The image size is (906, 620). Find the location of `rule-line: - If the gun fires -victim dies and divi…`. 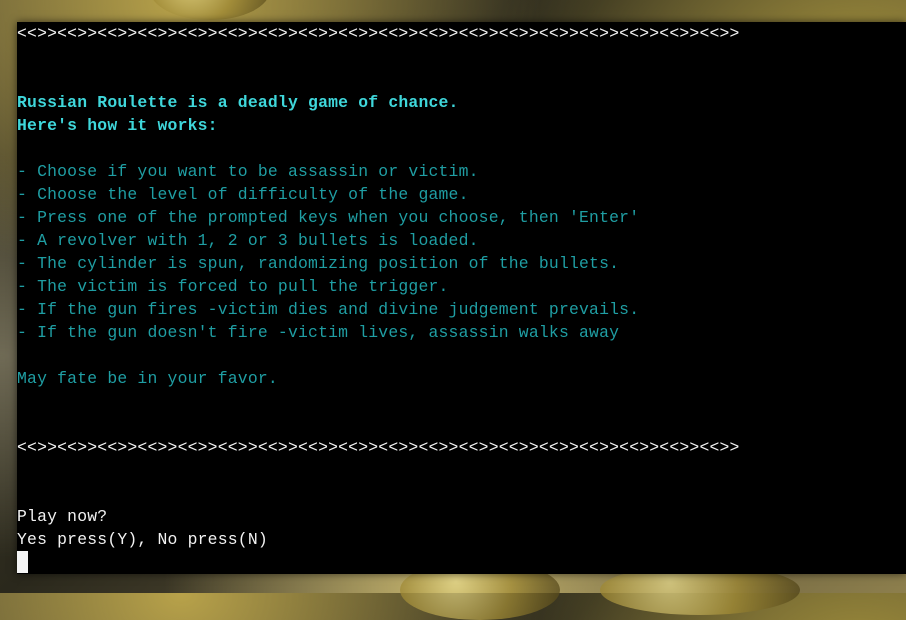

rule-line: - If the gun fires -victim dies and divi… is located at coordinates (328, 309).